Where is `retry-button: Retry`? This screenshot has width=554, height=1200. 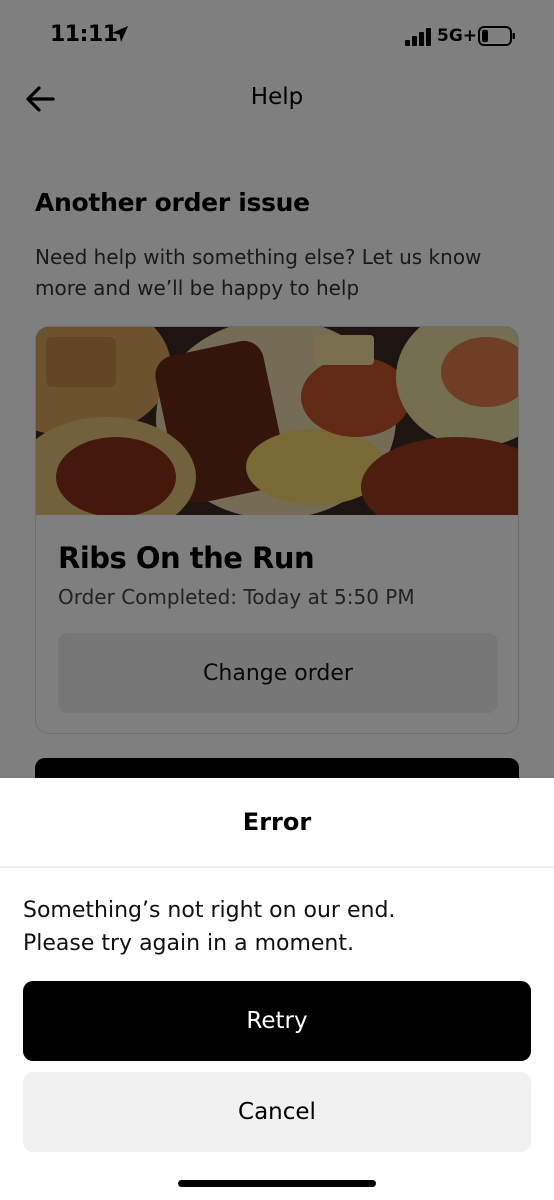 retry-button: Retry is located at coordinates (277, 1021).